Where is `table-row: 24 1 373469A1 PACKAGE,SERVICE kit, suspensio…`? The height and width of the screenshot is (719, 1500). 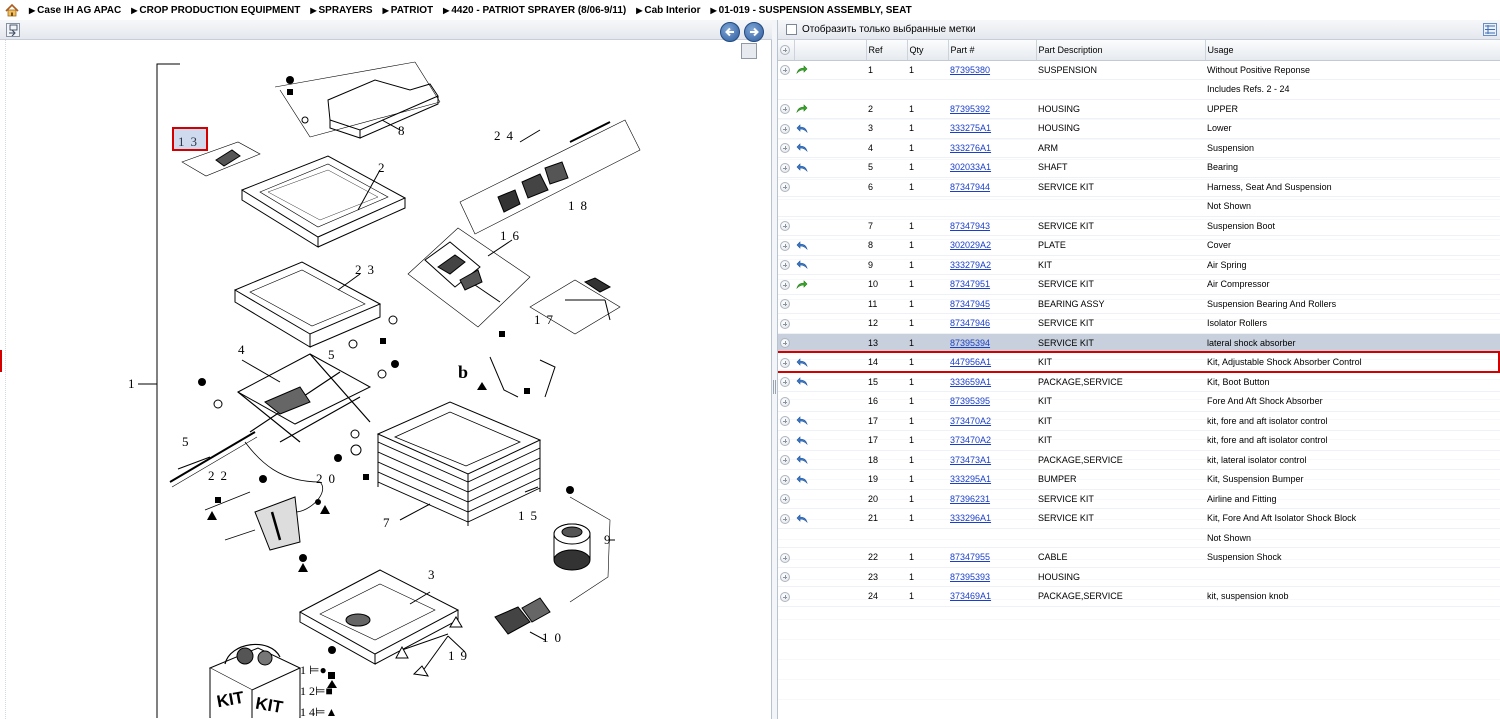
table-row: 24 1 373469A1 PACKAGE,SERVICE kit, suspensio… is located at coordinates (1139, 596).